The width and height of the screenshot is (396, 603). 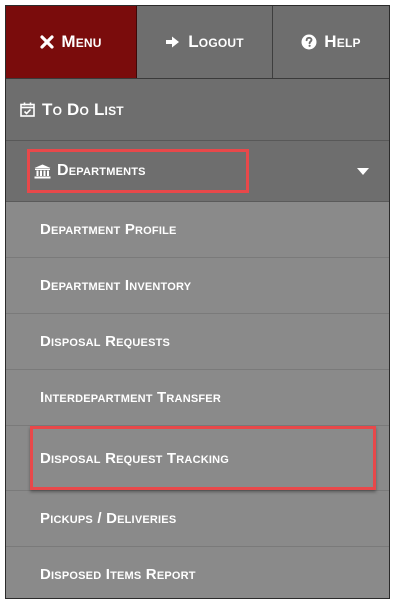 What do you see at coordinates (197, 519) in the screenshot?
I see `submenu-item-pickups-deliveries: Pickups / Deliveries` at bounding box center [197, 519].